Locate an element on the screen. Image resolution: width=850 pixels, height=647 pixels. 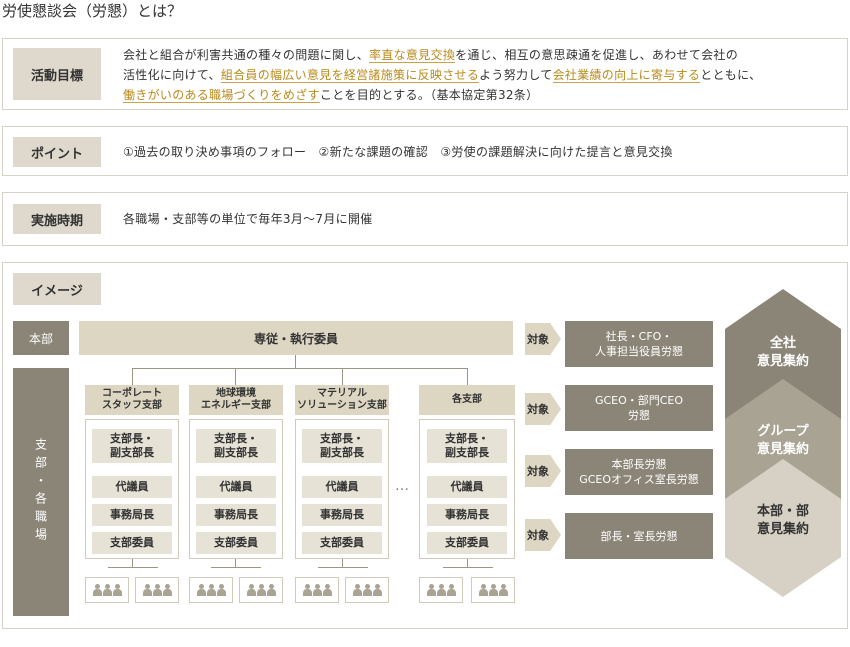
hq-bar: 専従・執行委員 is located at coordinates (296, 338).